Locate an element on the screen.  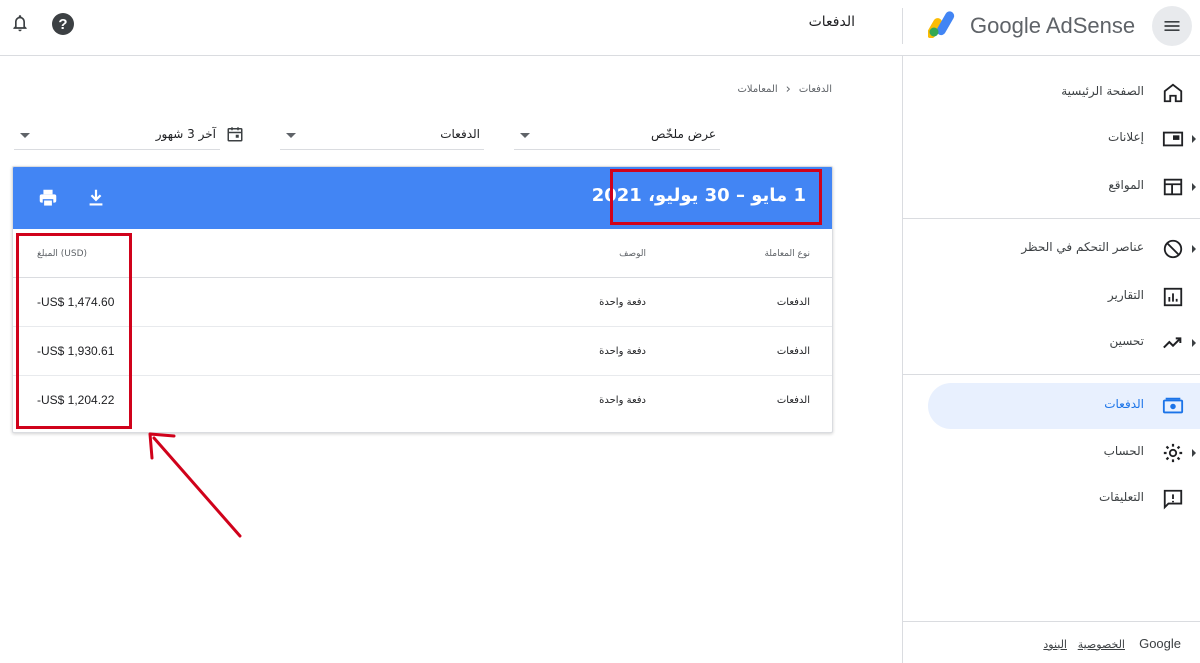
bell-icon is located at coordinates (20, 23).